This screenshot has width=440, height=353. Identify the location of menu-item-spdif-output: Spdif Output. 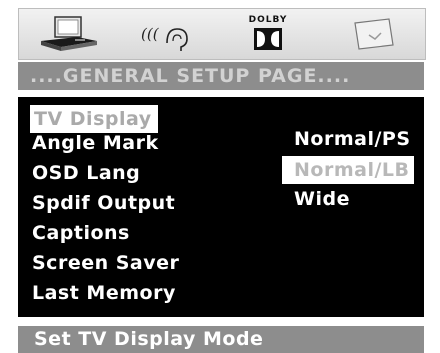
(103, 203).